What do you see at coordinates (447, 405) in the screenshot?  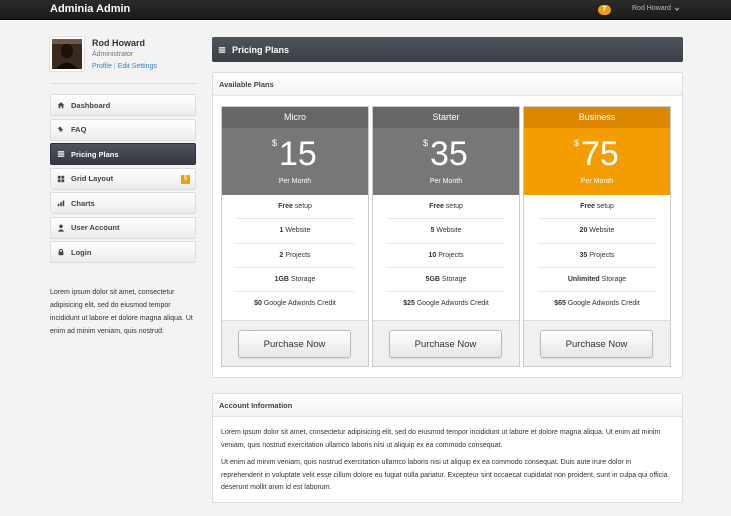 I see `panel-title: Account Information` at bounding box center [447, 405].